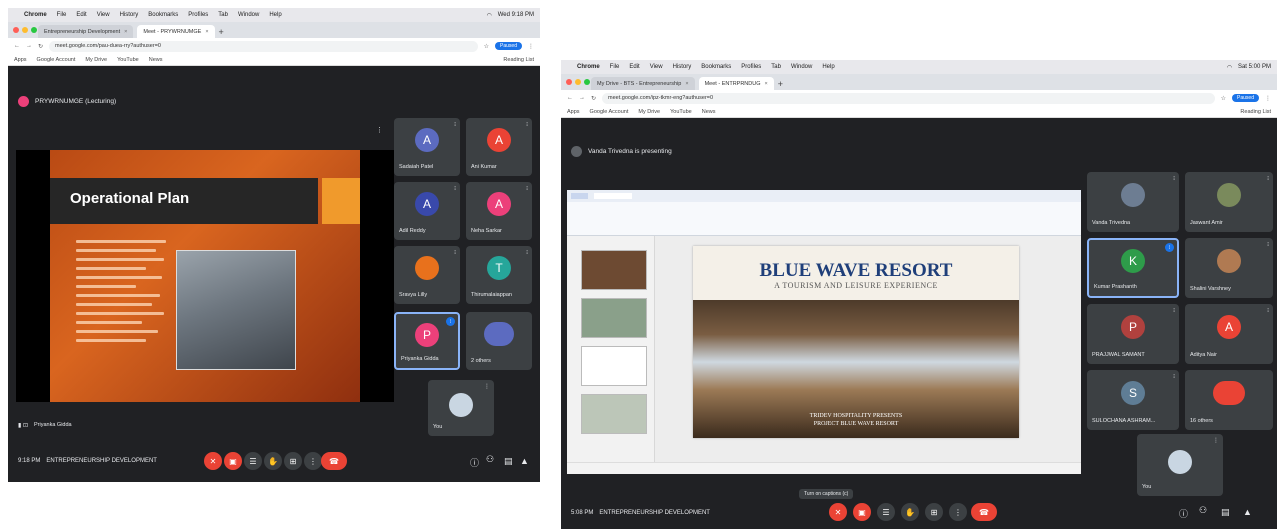  I want to click on participant-tile: ⁝ Shalini Varshney, so click(1229, 268).